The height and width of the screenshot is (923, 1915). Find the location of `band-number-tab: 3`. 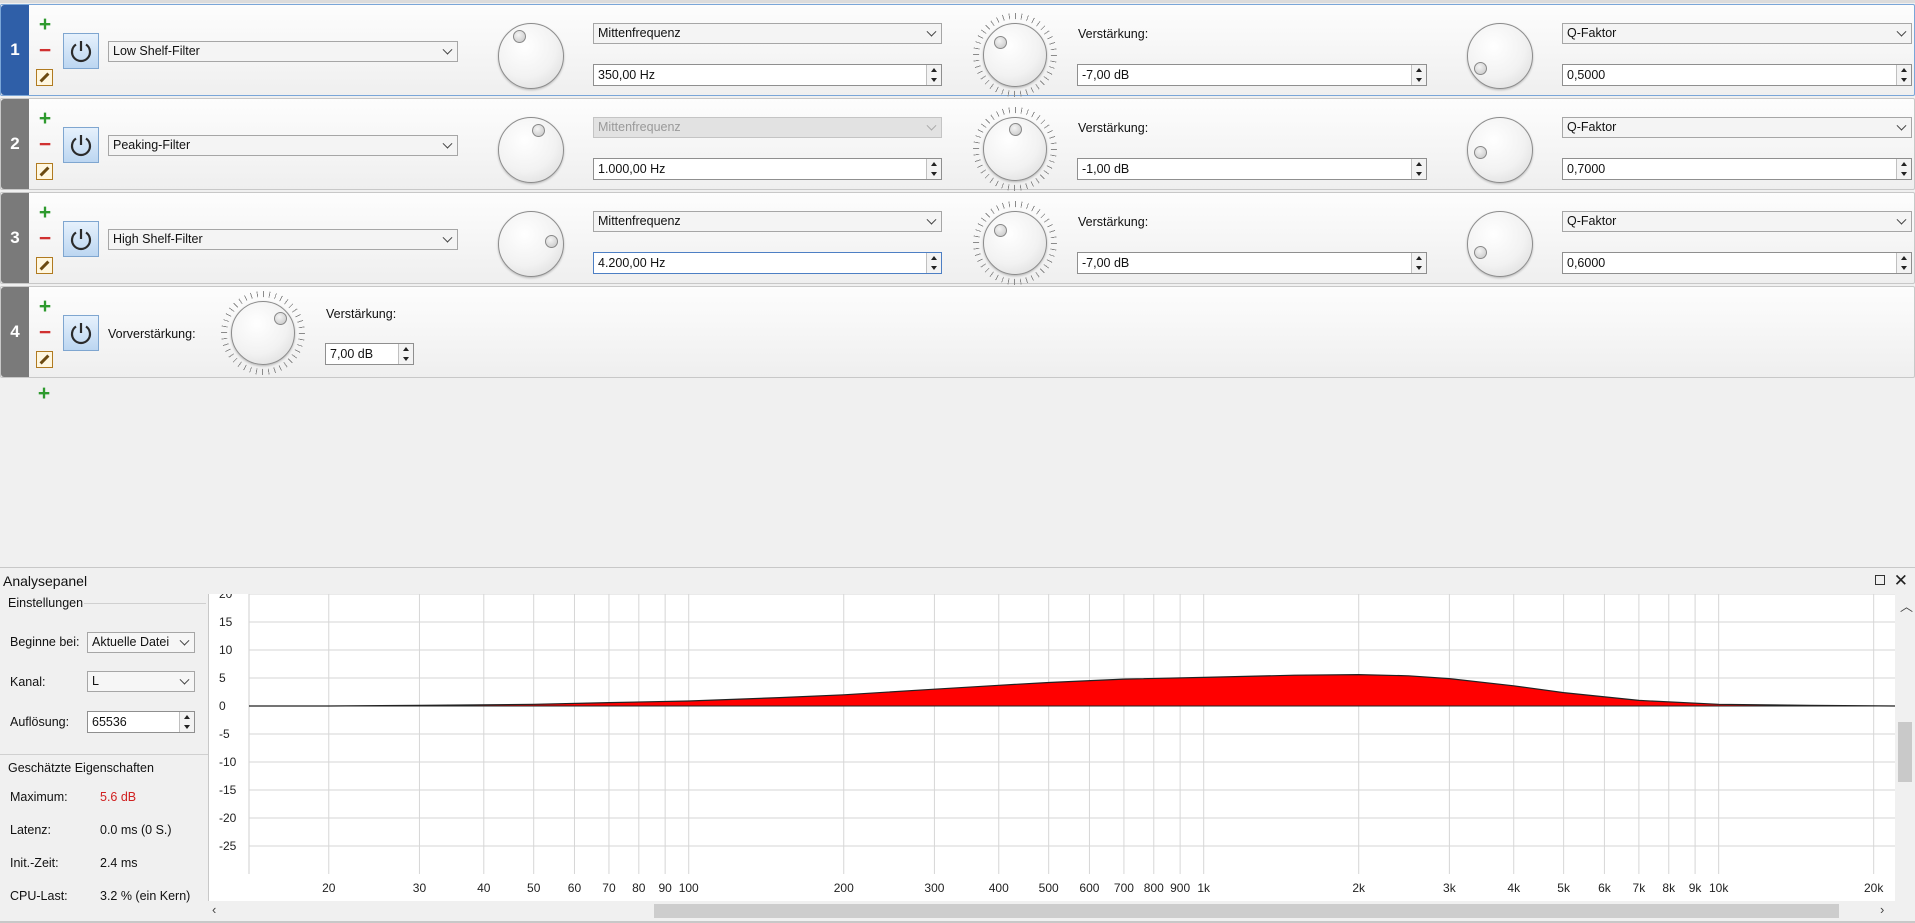

band-number-tab: 3 is located at coordinates (15, 238).